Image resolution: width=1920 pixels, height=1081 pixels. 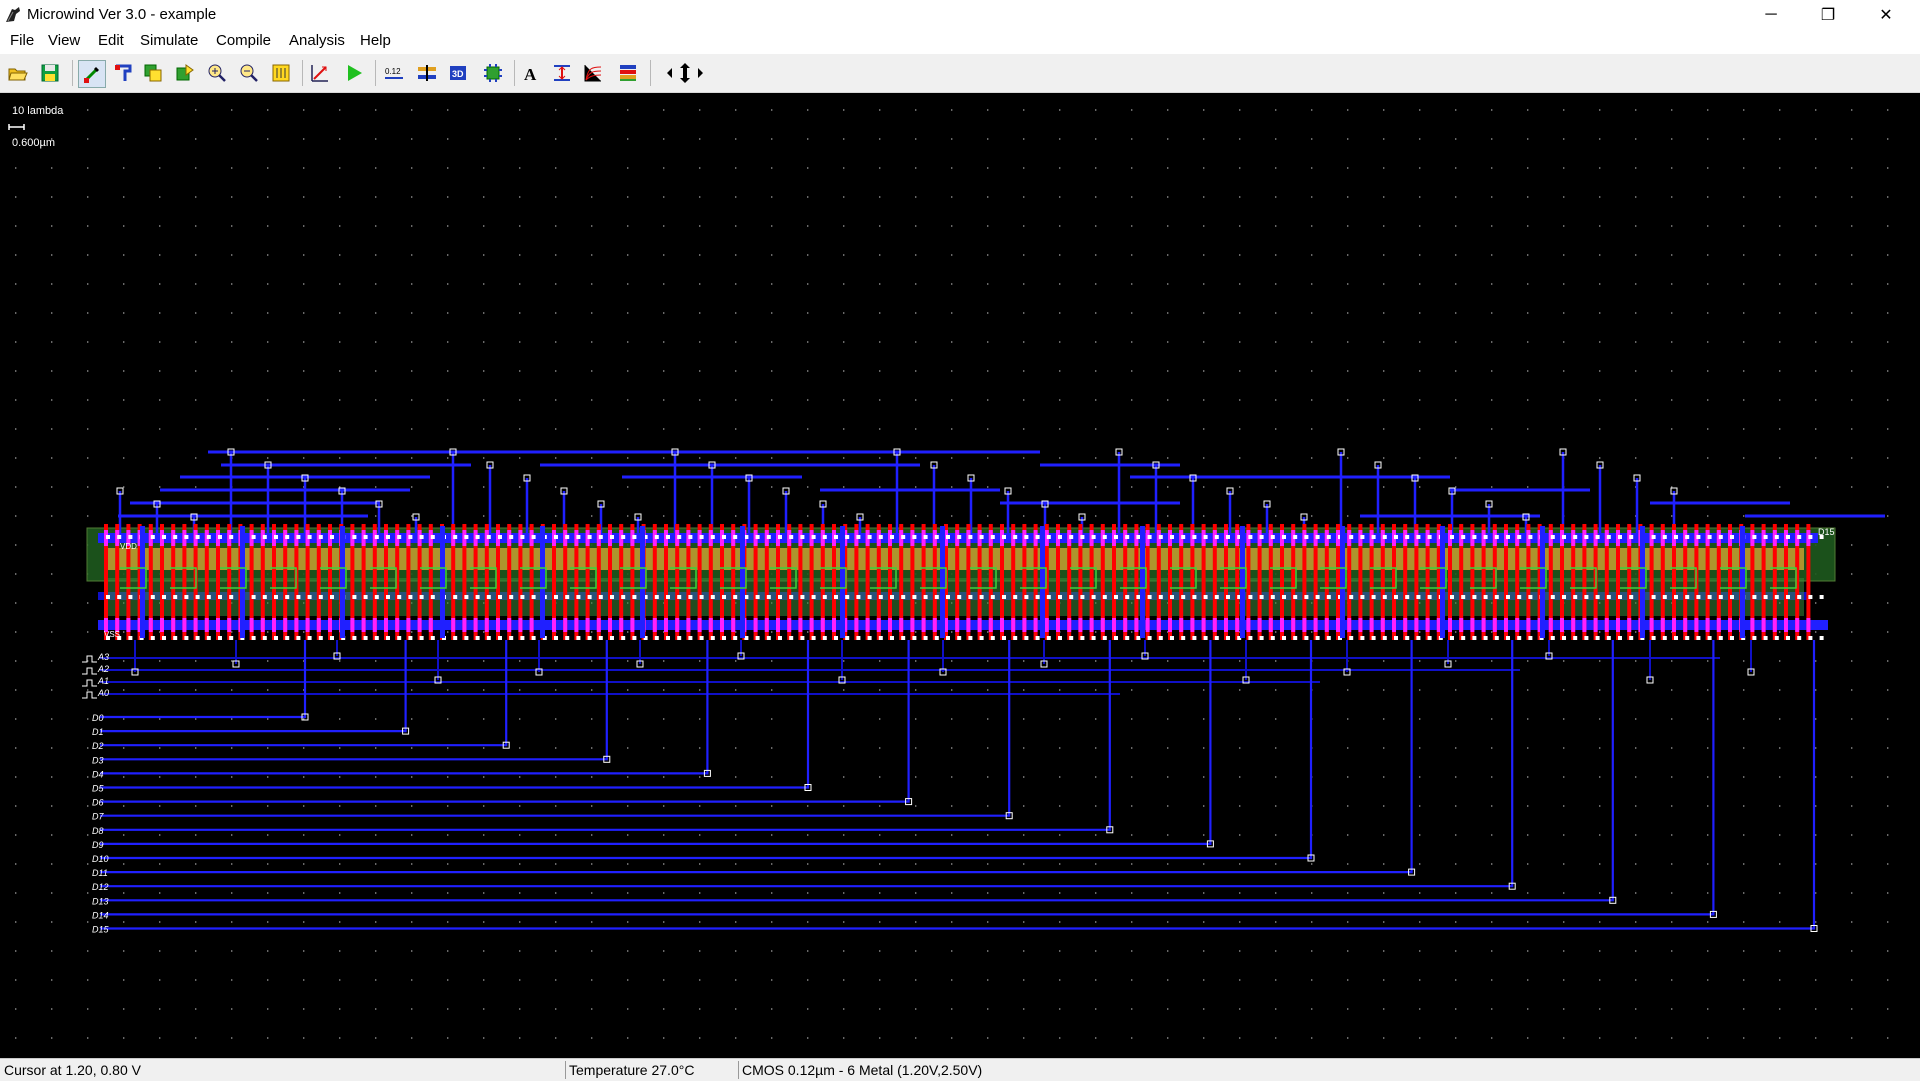 What do you see at coordinates (427, 73) in the screenshot?
I see `via-button` at bounding box center [427, 73].